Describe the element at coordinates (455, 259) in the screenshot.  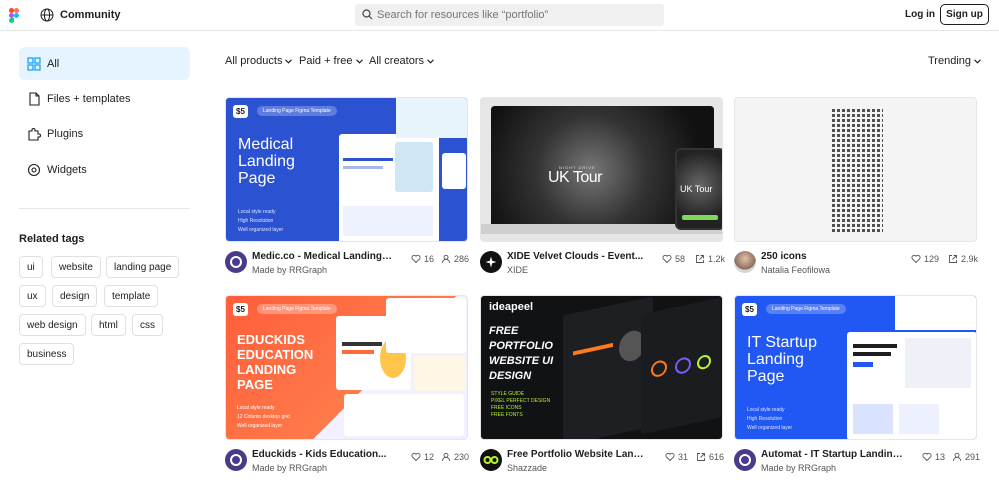
I see `users-count: 286` at that location.